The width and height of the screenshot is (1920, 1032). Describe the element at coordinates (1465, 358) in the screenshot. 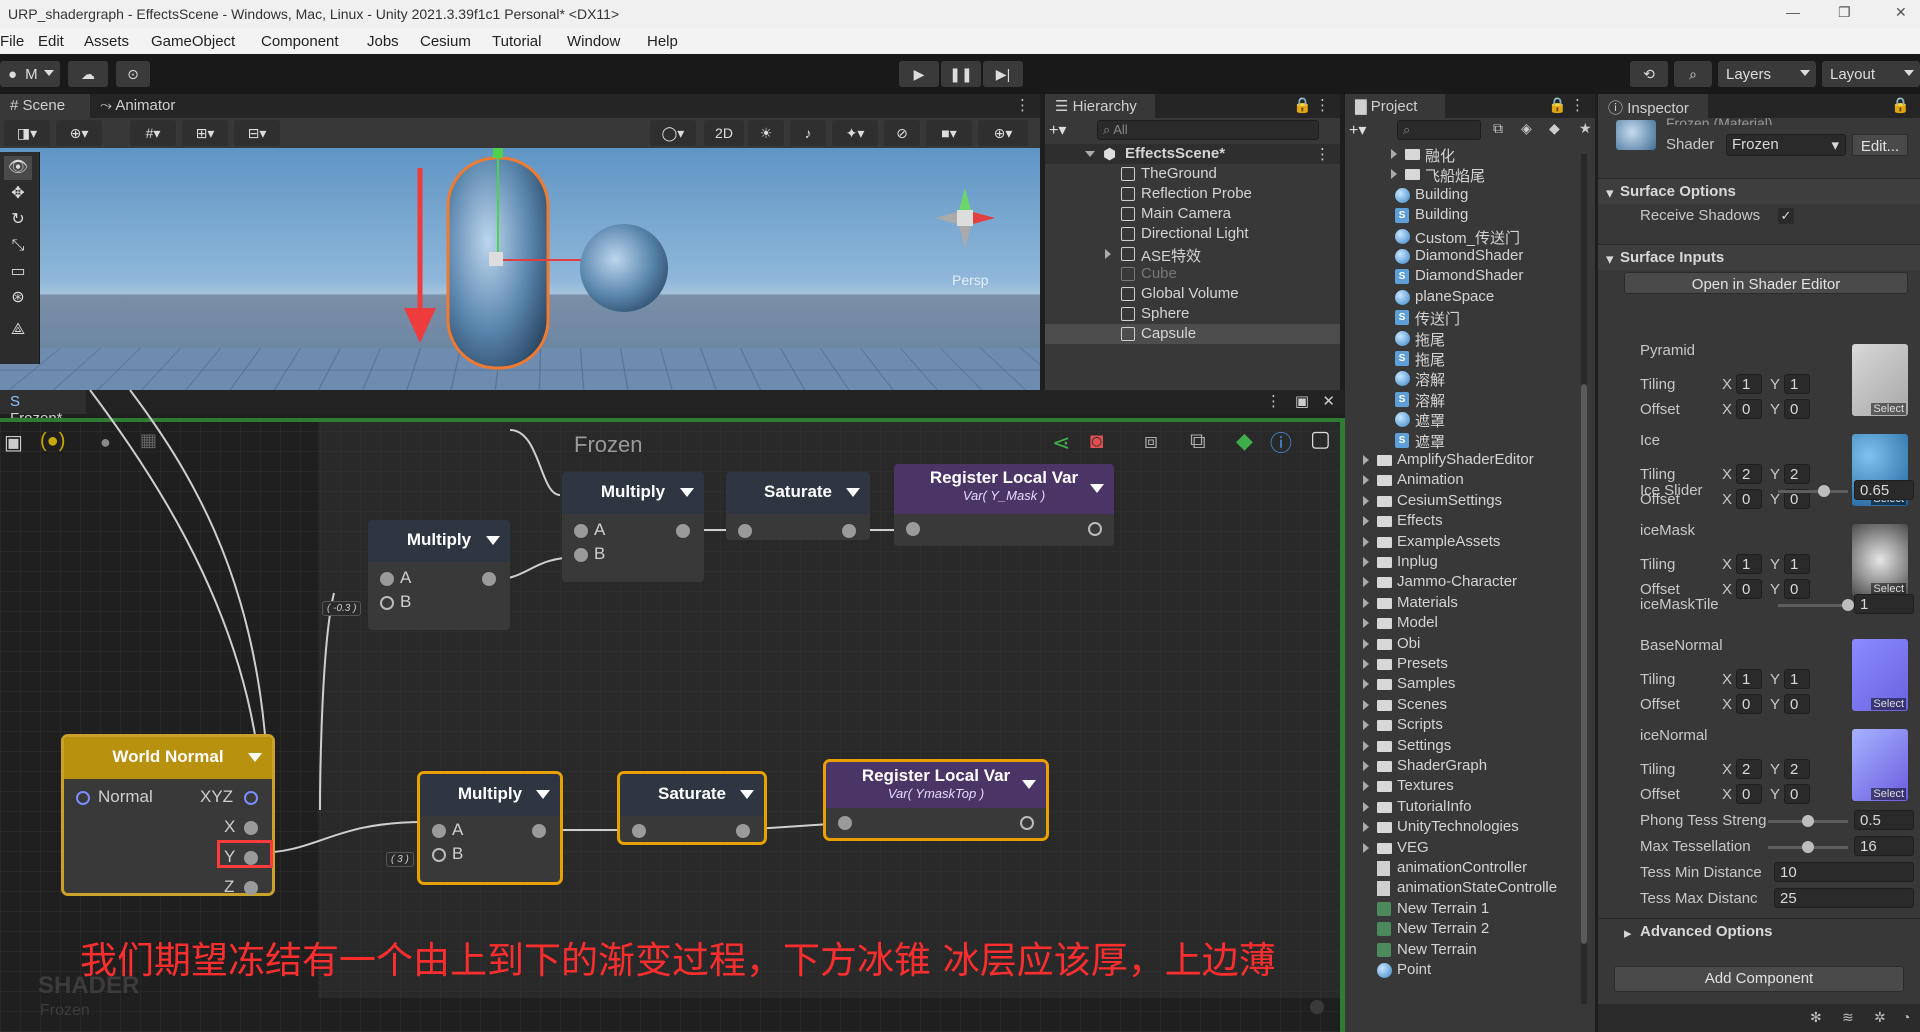

I see `project-item: S 拖尾` at that location.